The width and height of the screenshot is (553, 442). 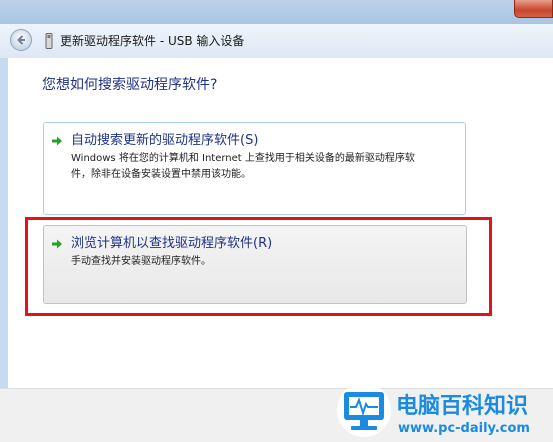 I want to click on usb-device-icon, so click(x=49, y=41).